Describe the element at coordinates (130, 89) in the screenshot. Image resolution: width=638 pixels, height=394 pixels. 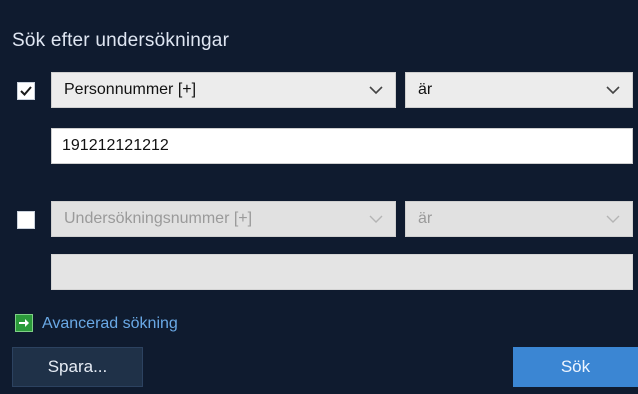
I see `criterion-1-field-label: Personnummer [+]` at that location.